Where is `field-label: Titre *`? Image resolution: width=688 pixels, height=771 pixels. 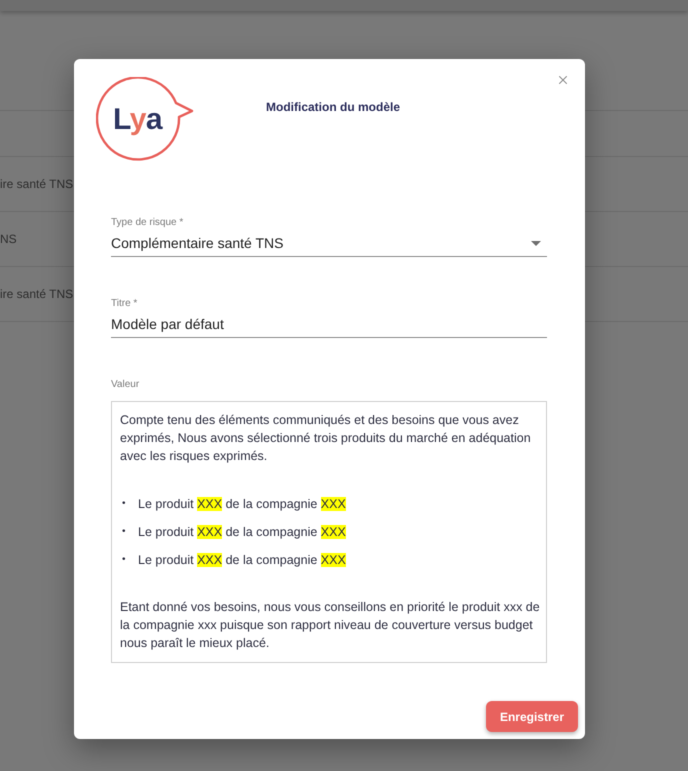 field-label: Titre * is located at coordinates (124, 304).